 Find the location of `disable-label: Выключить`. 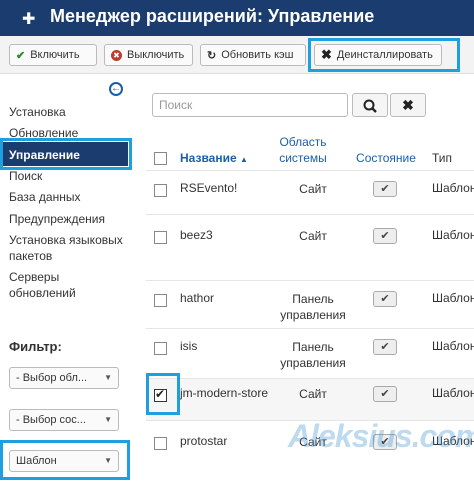

disable-label: Выключить is located at coordinates (156, 55).